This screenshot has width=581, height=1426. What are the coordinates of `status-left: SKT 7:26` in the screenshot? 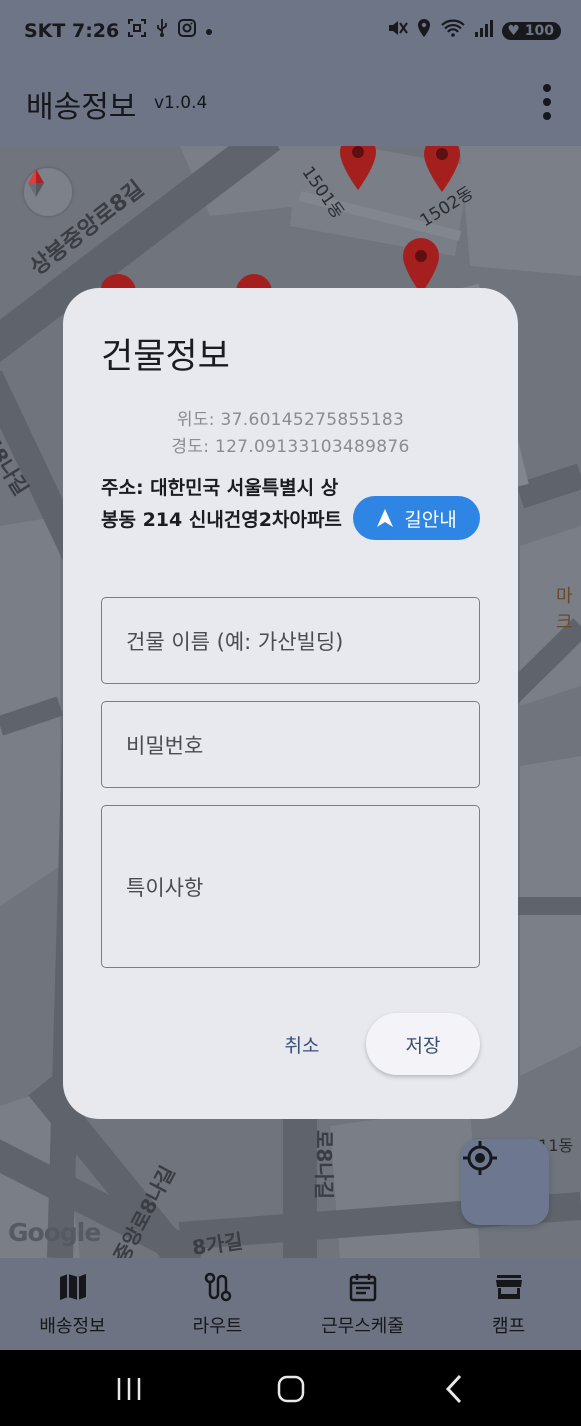 It's located at (118, 30).